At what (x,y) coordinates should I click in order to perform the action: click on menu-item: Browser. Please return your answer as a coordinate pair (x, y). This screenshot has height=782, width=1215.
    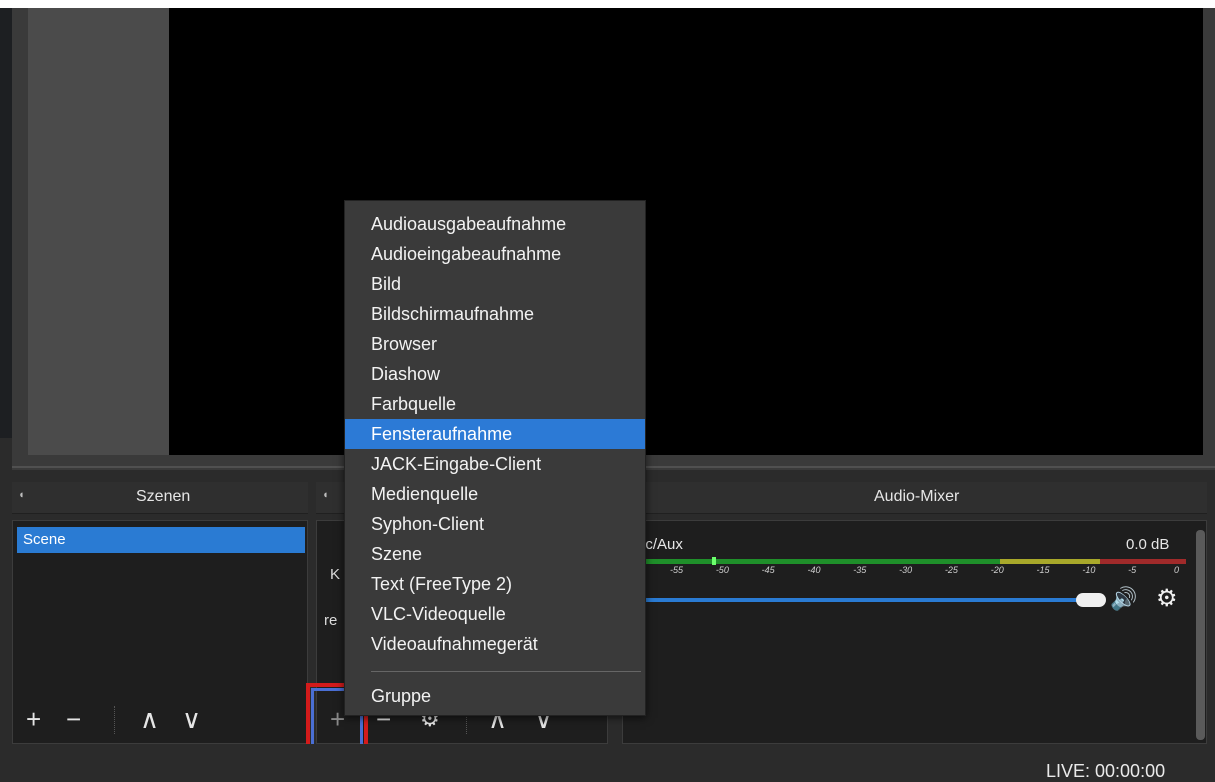
    Looking at the image, I should click on (495, 344).